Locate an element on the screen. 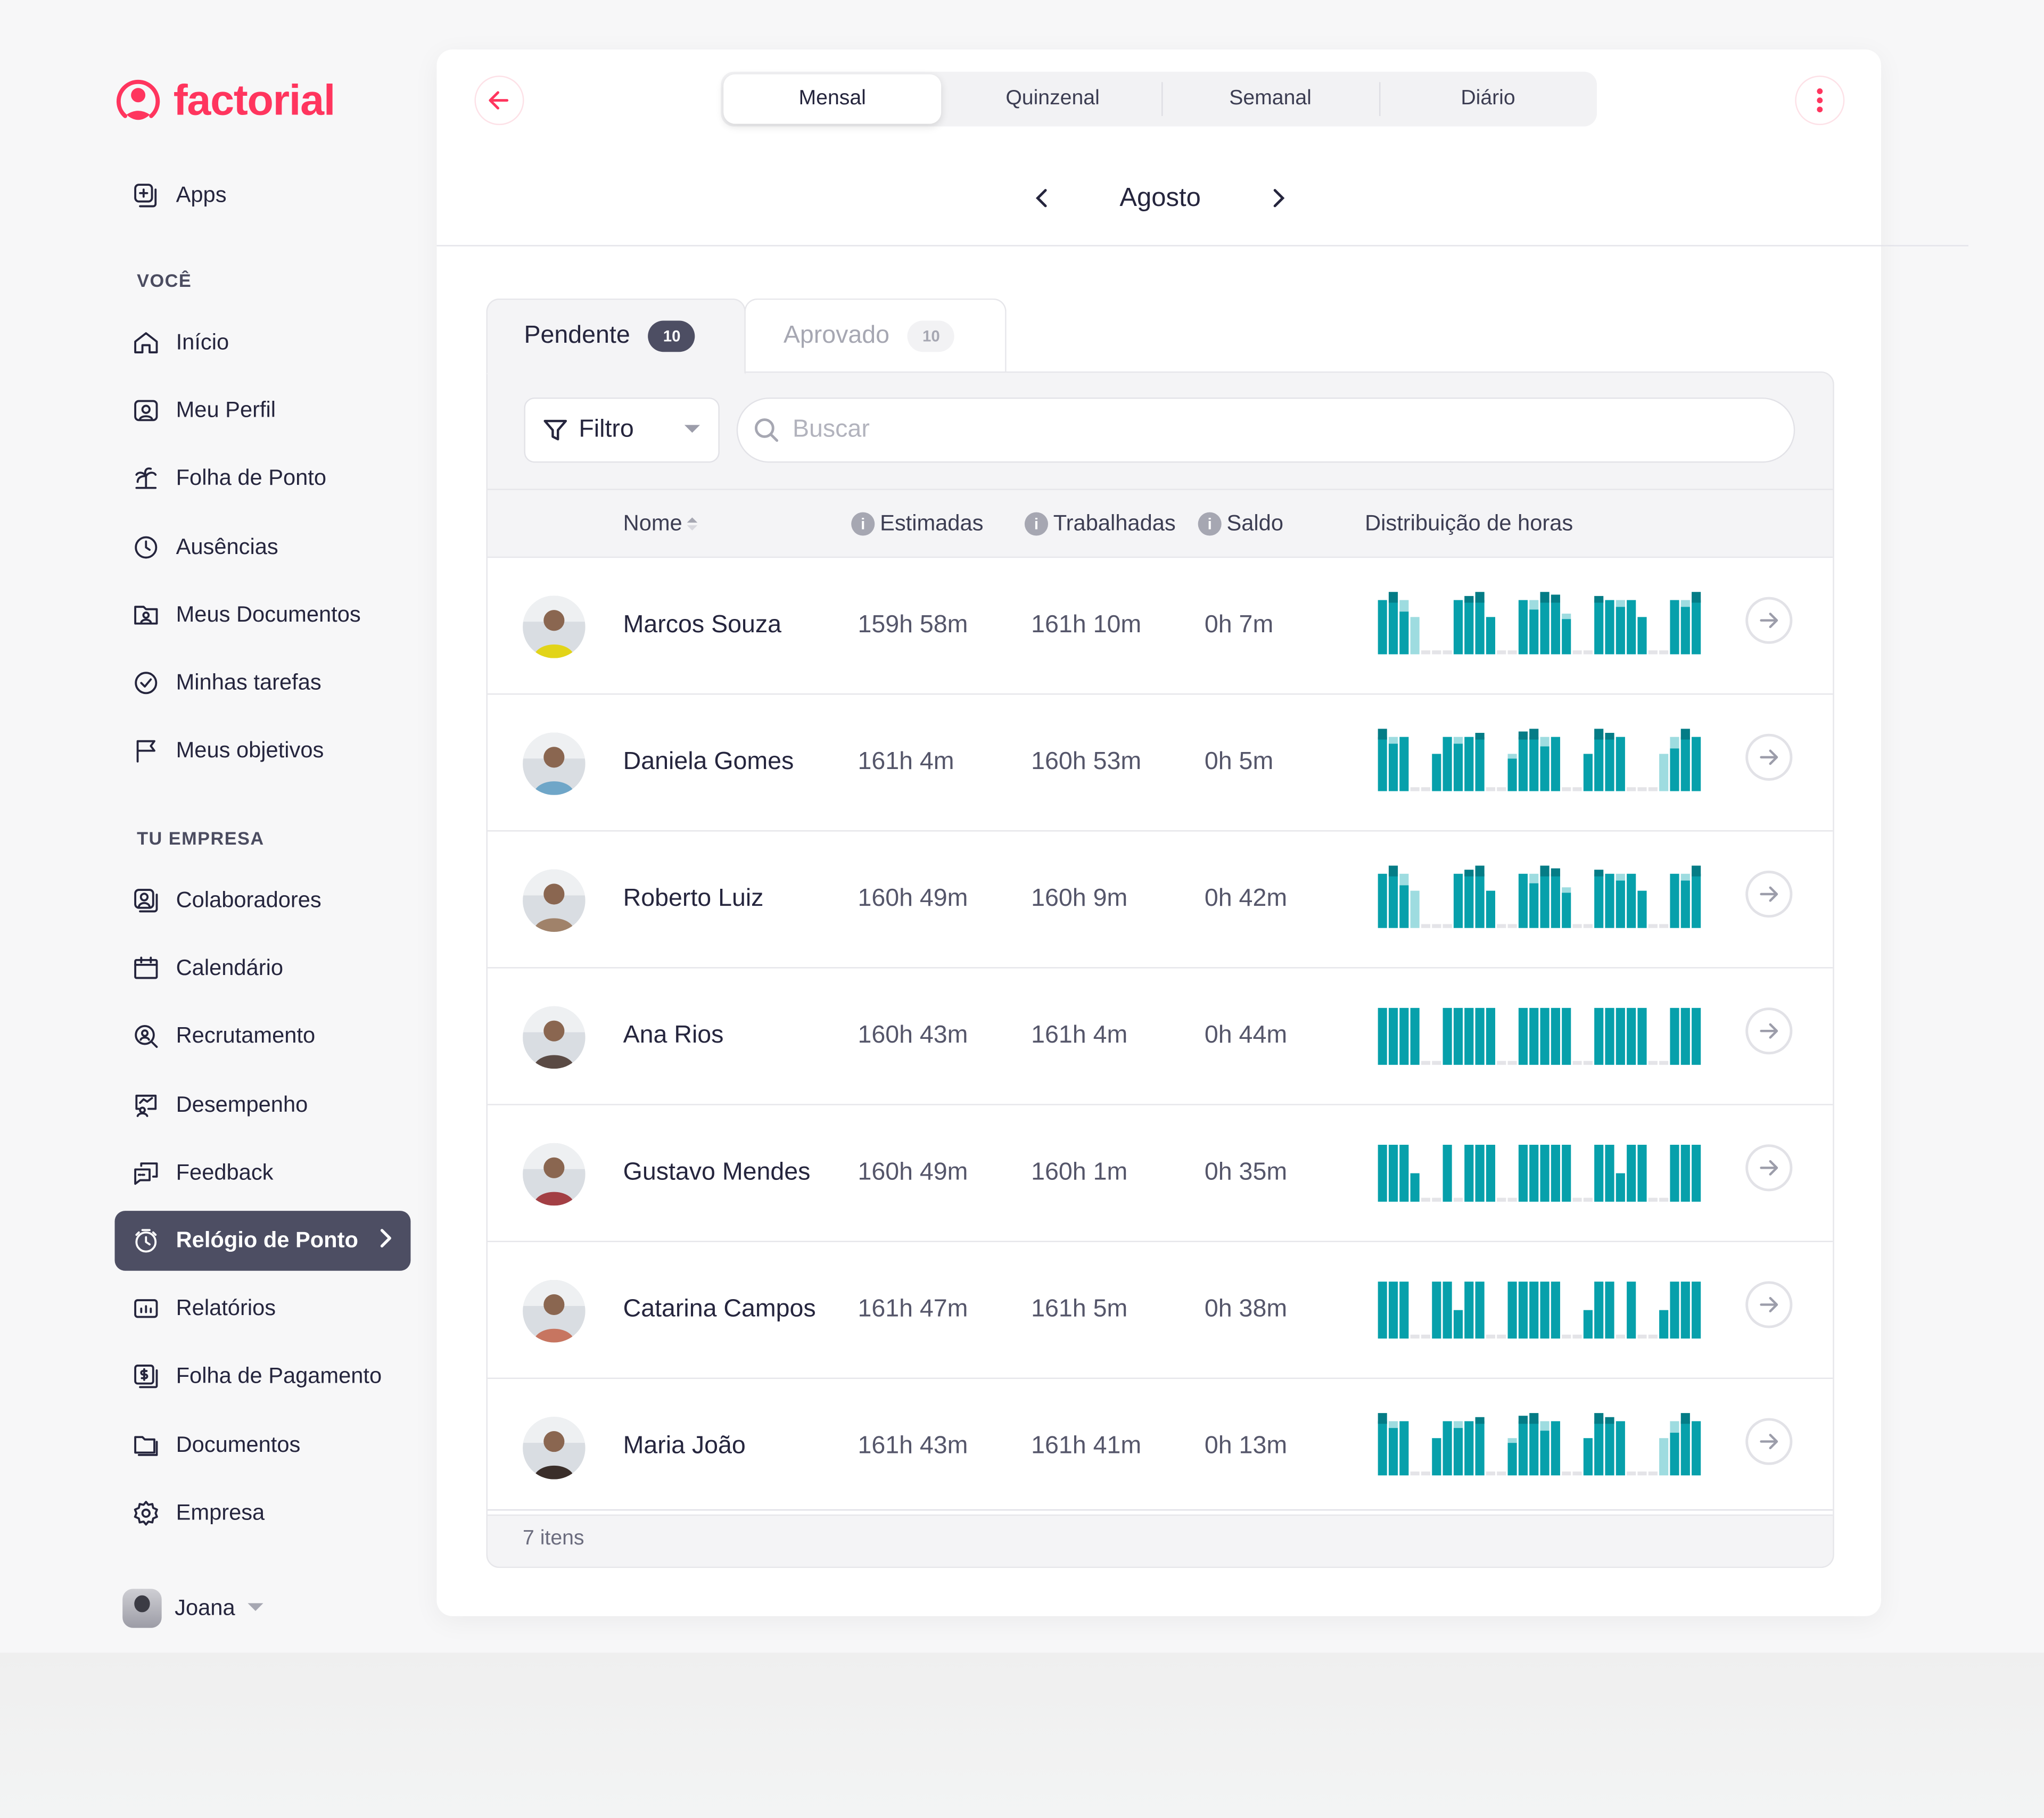 This screenshot has width=2044, height=1818. sidebar-item-folha-de-ponto: Folha de Ponto is located at coordinates (263, 479).